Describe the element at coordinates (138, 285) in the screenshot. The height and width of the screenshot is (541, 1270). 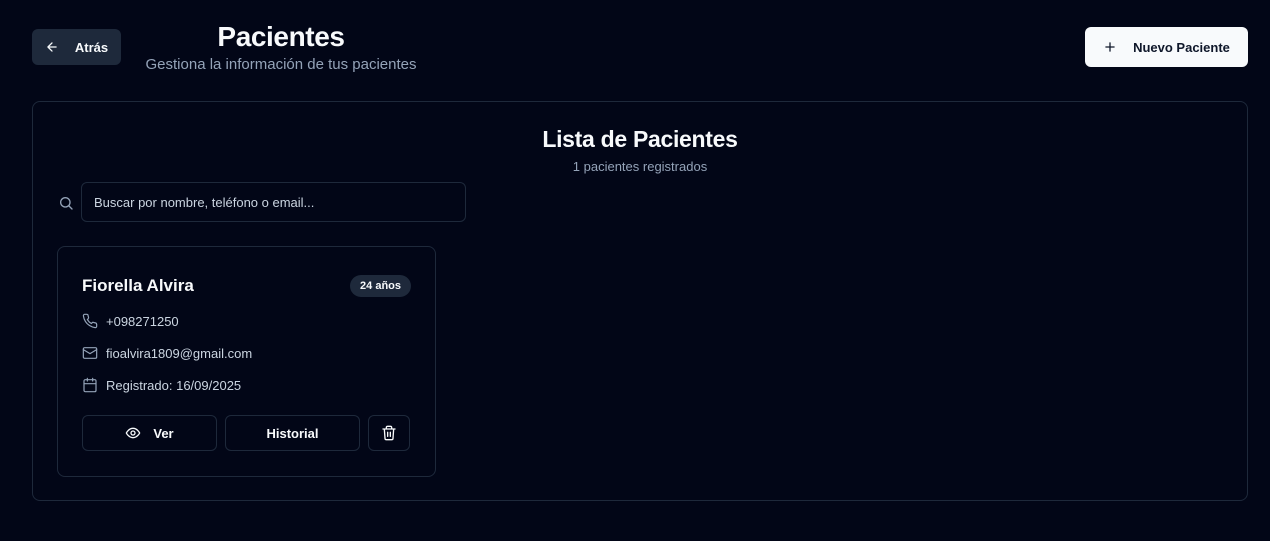
I see `patient-name: Fiorella Alvira` at that location.